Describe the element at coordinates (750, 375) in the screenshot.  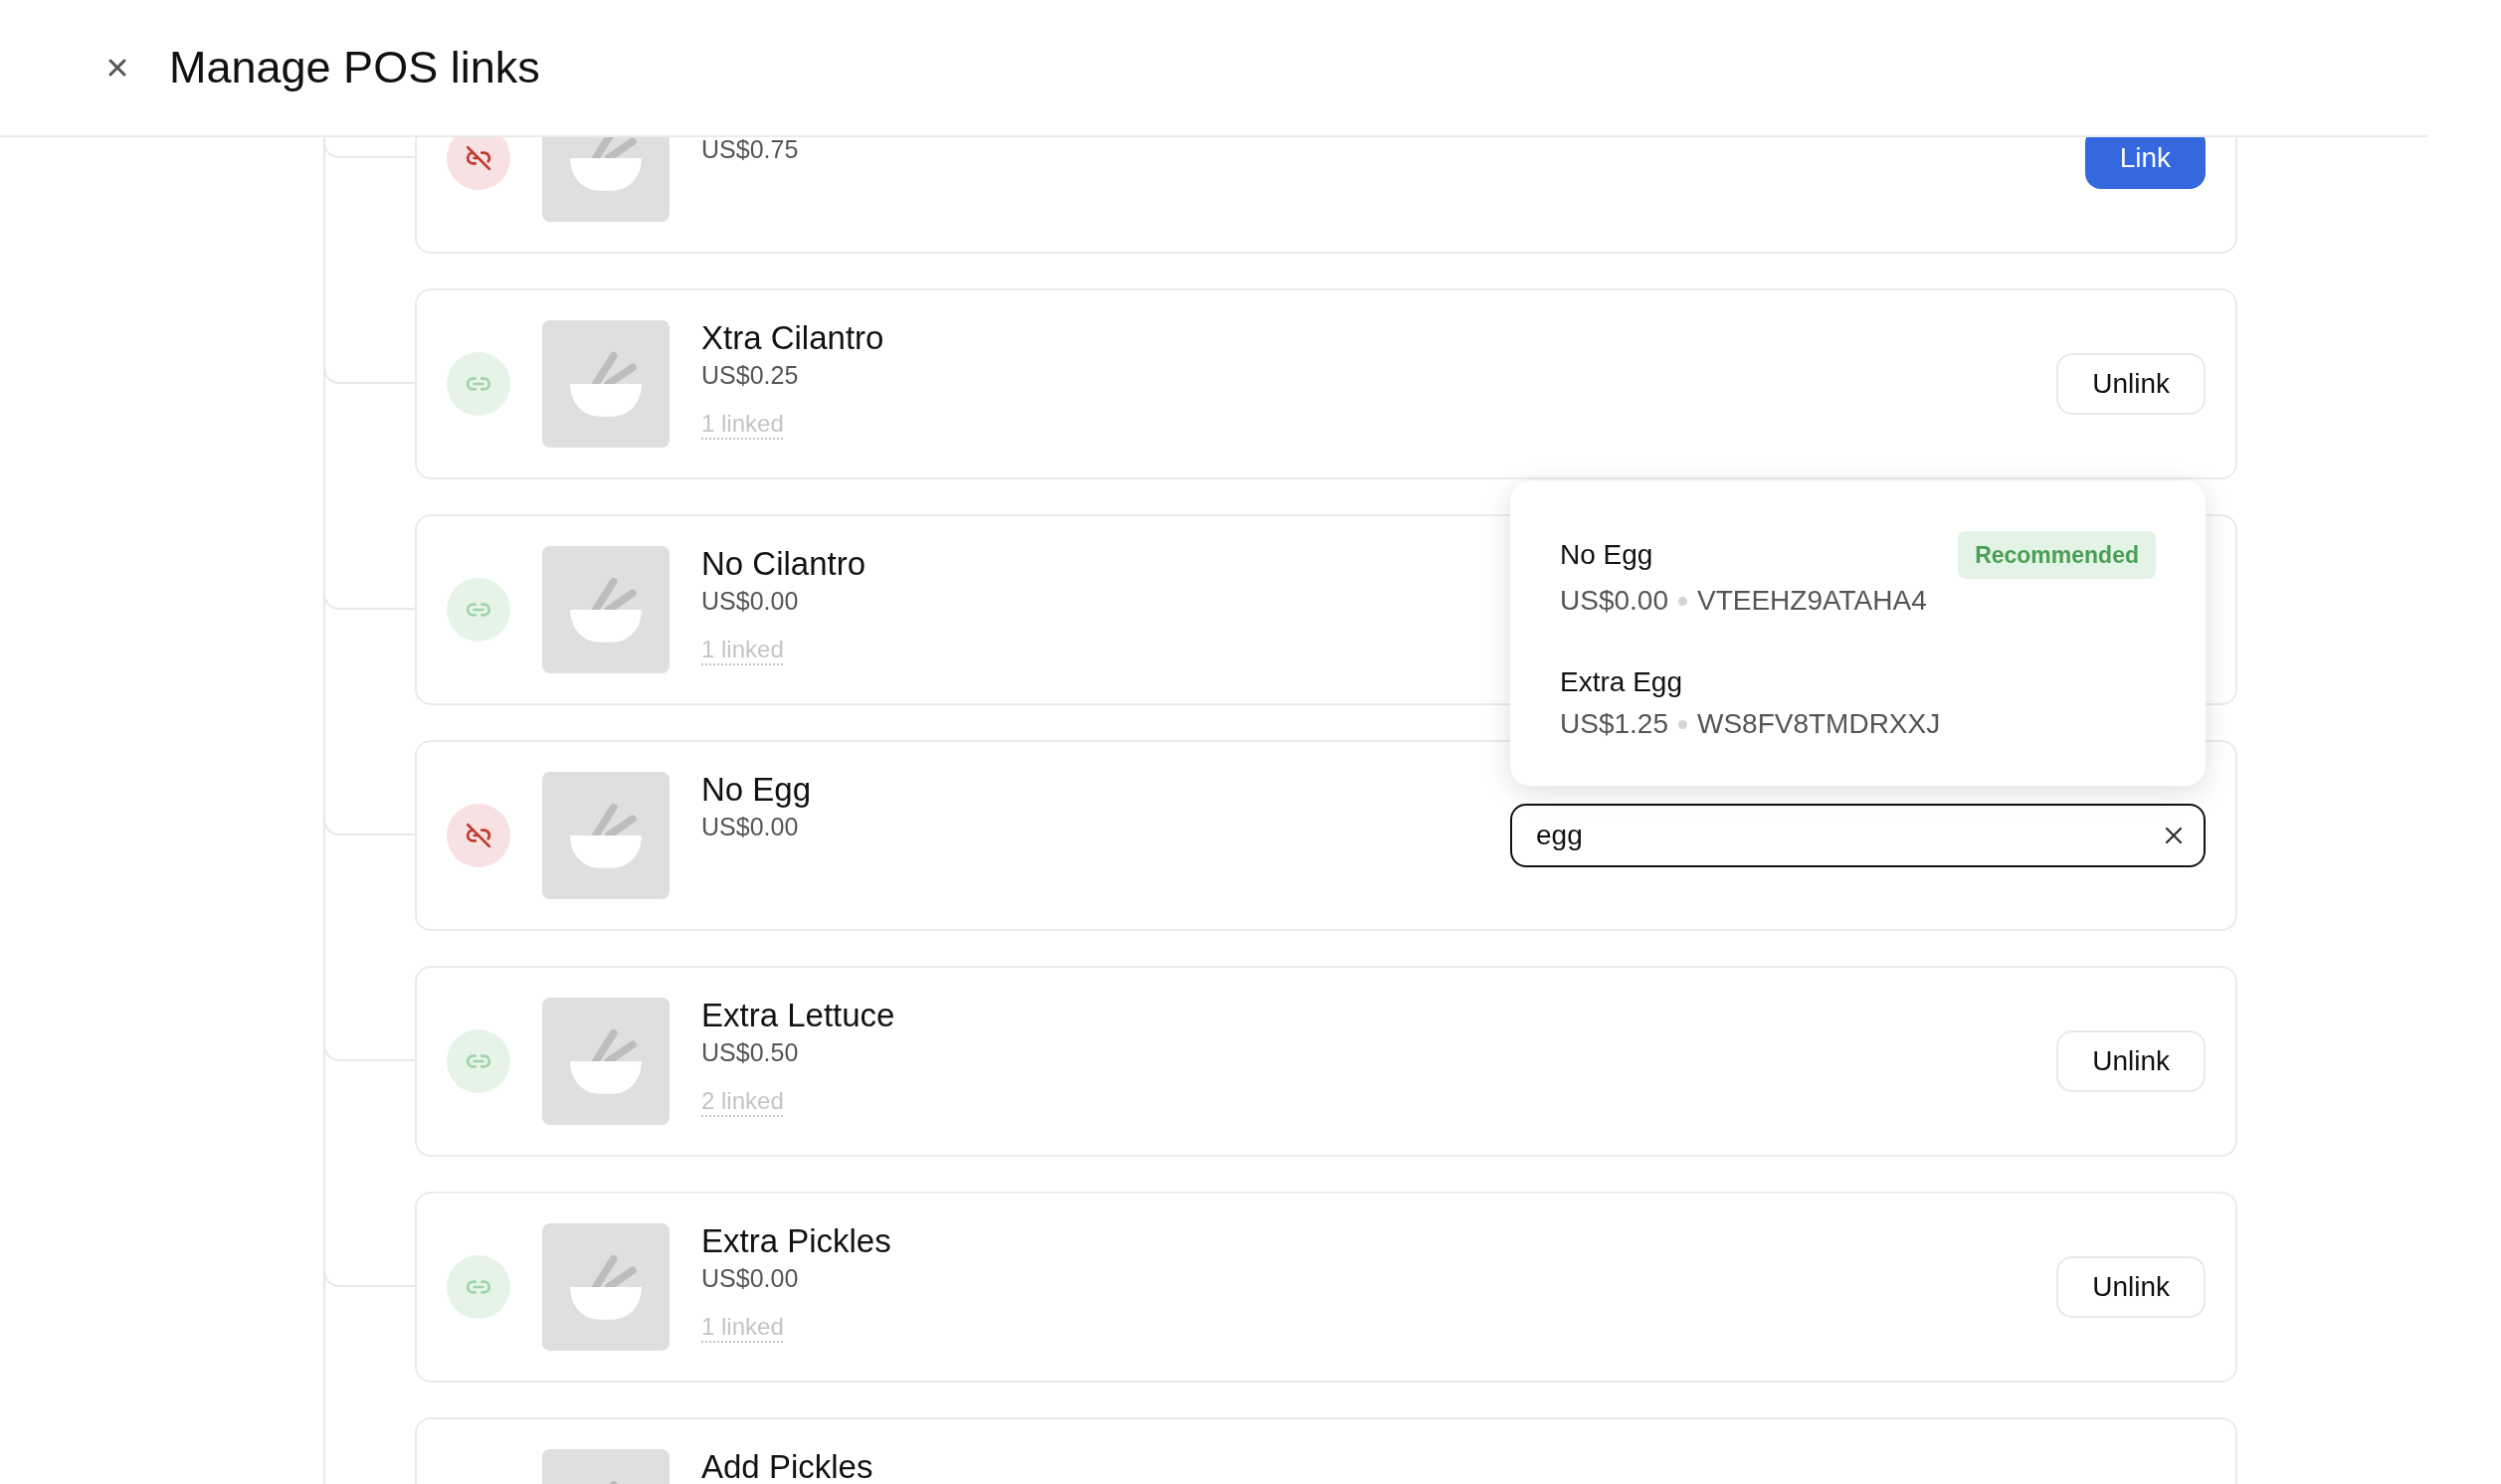
I see `item-price: US$0.25` at that location.